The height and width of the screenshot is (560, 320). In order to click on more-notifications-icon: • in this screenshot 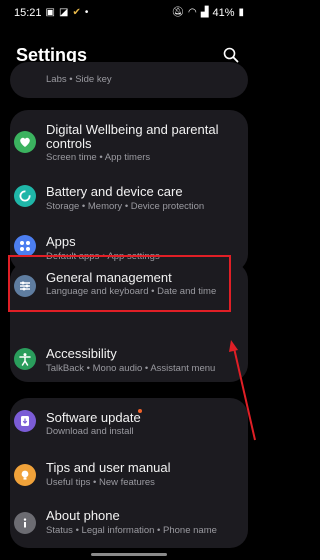, I will do `click(86, 12)`.